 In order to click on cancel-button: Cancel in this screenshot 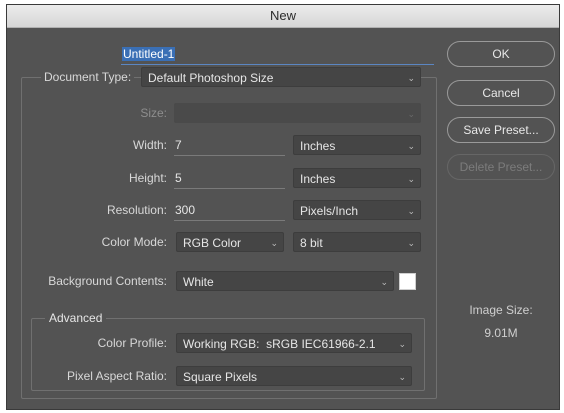, I will do `click(501, 93)`.